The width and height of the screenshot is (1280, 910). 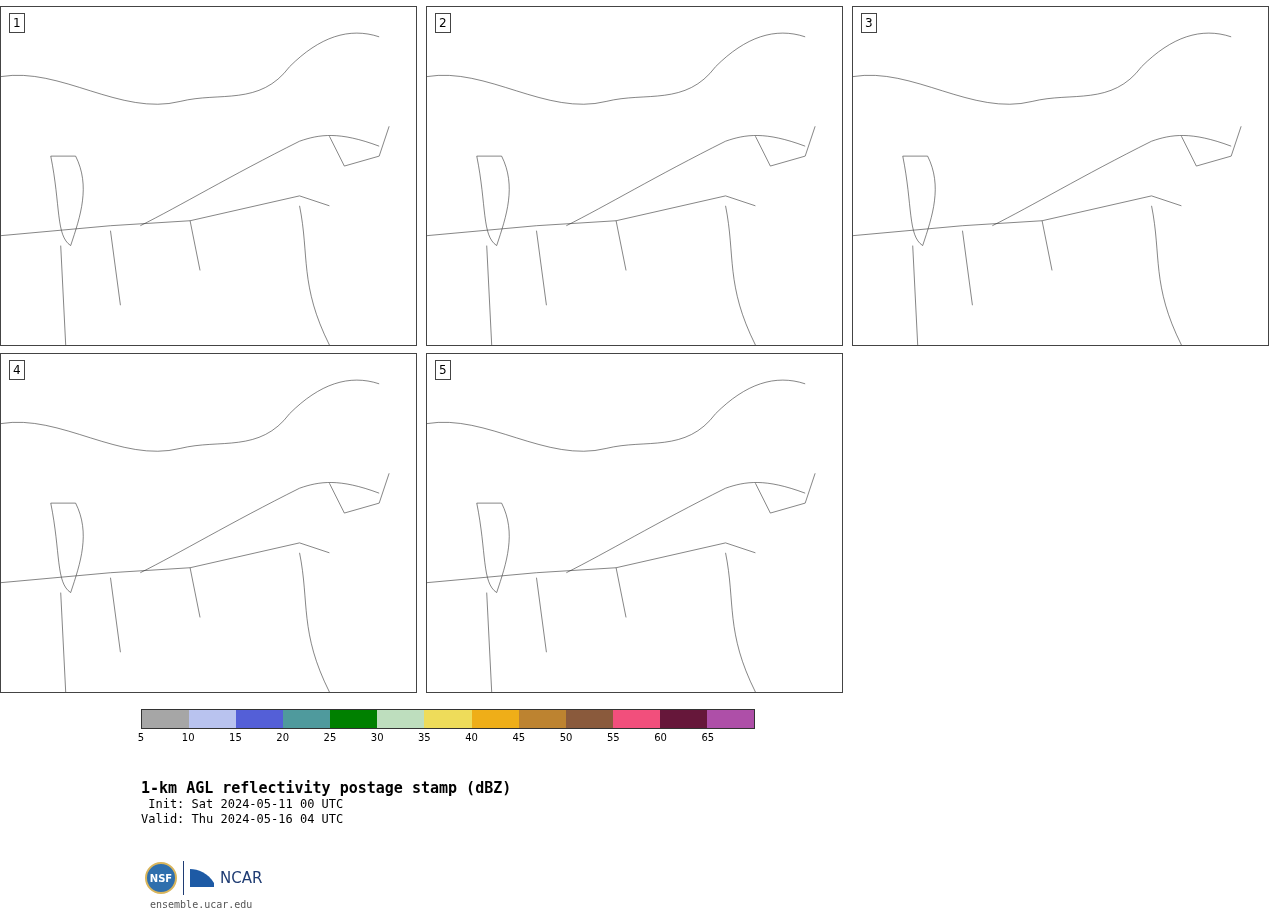 What do you see at coordinates (519, 737) in the screenshot?
I see `tick-label: 45` at bounding box center [519, 737].